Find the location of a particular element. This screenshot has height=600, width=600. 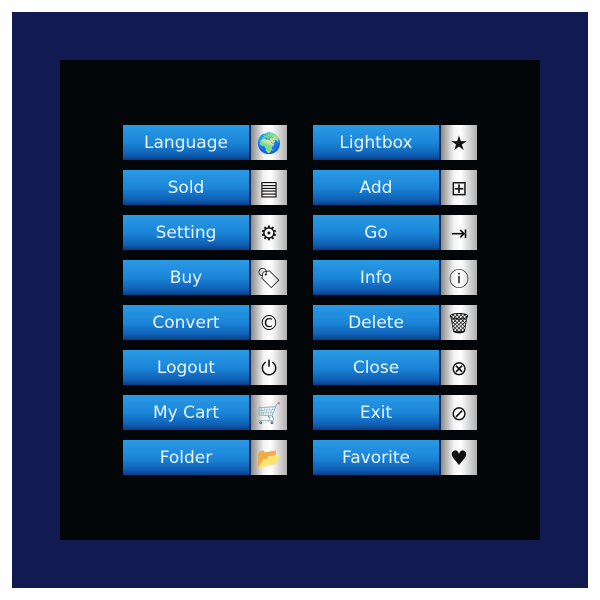

exit-button: Exit ⊘ is located at coordinates (395, 412).